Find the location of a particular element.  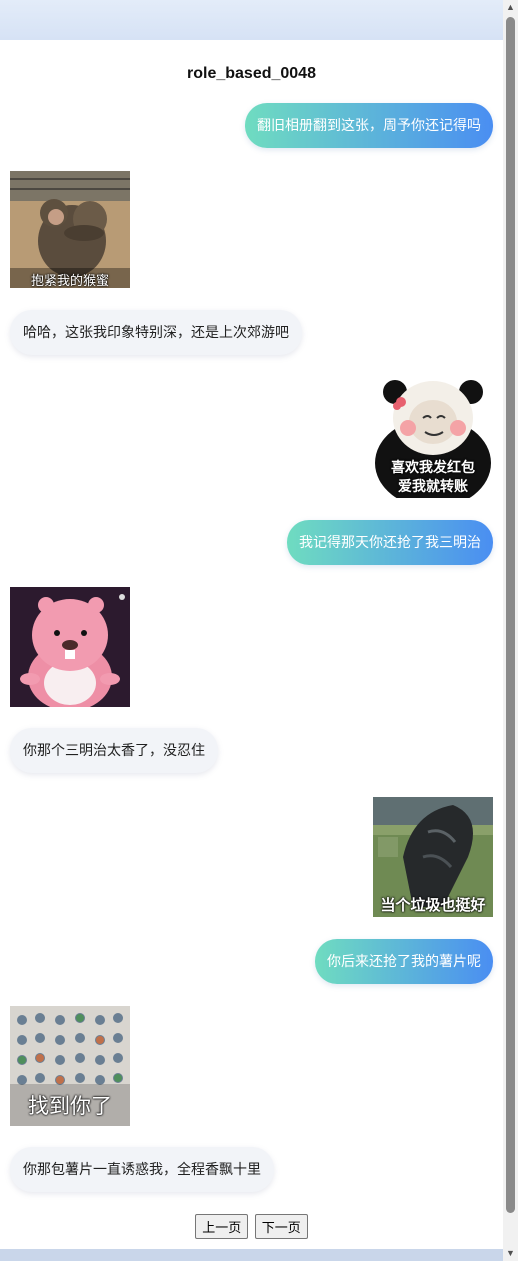

sticker-caption: 找到你了 is located at coordinates (70, 1106).